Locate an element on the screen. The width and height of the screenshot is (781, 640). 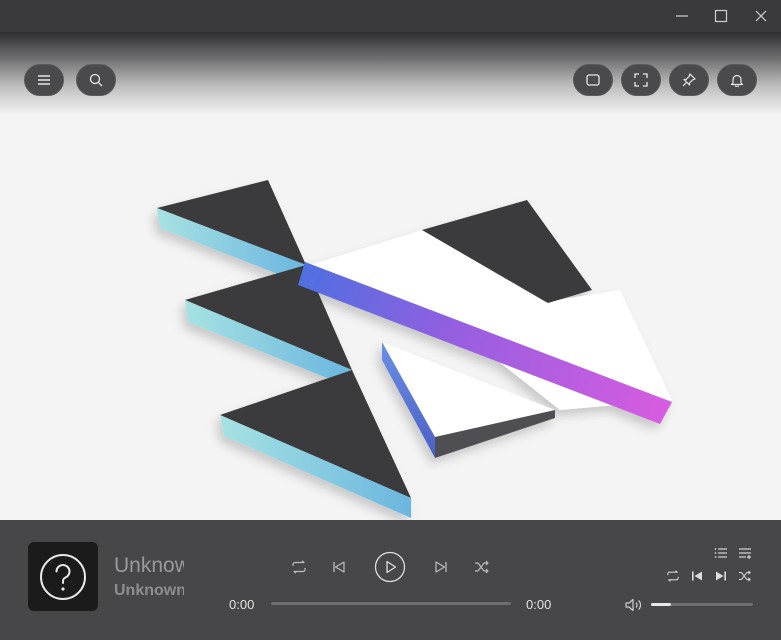
mini-mode-button is located at coordinates (593, 80).